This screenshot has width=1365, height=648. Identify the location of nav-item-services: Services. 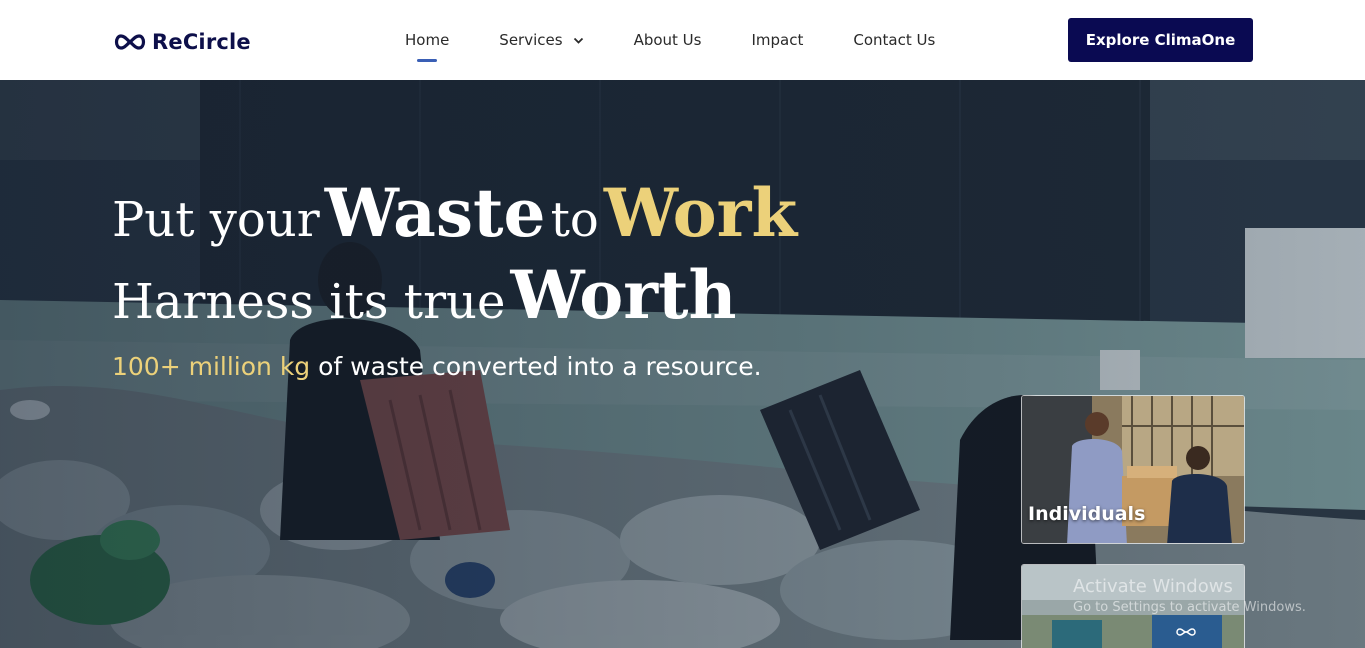
(541, 40).